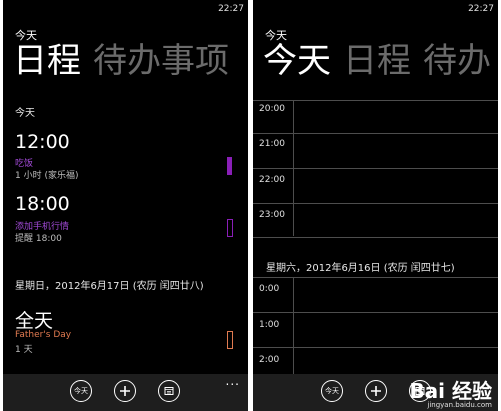  Describe the element at coordinates (272, 215) in the screenshot. I see `hour-label: 23:00` at that location.